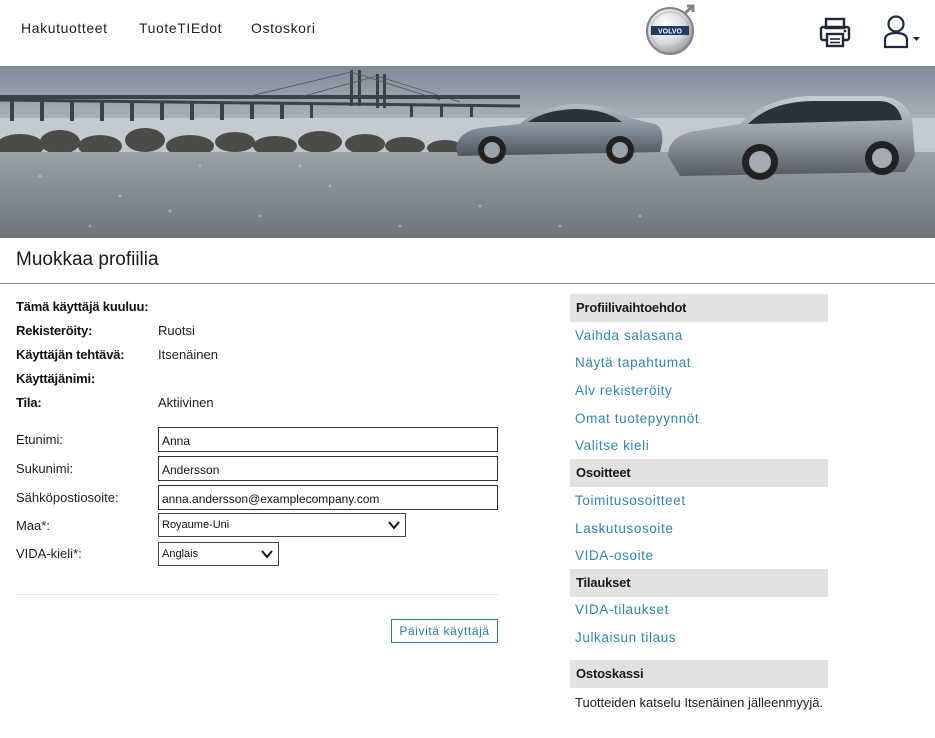 This screenshot has height=738, width=935. I want to click on info-value-user-role: Itsenäinen, so click(188, 354).